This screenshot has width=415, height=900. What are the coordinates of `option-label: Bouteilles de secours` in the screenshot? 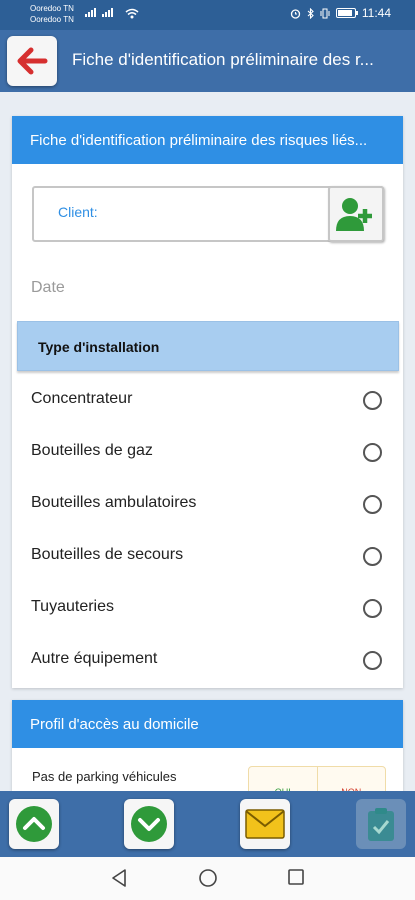 It's located at (107, 554).